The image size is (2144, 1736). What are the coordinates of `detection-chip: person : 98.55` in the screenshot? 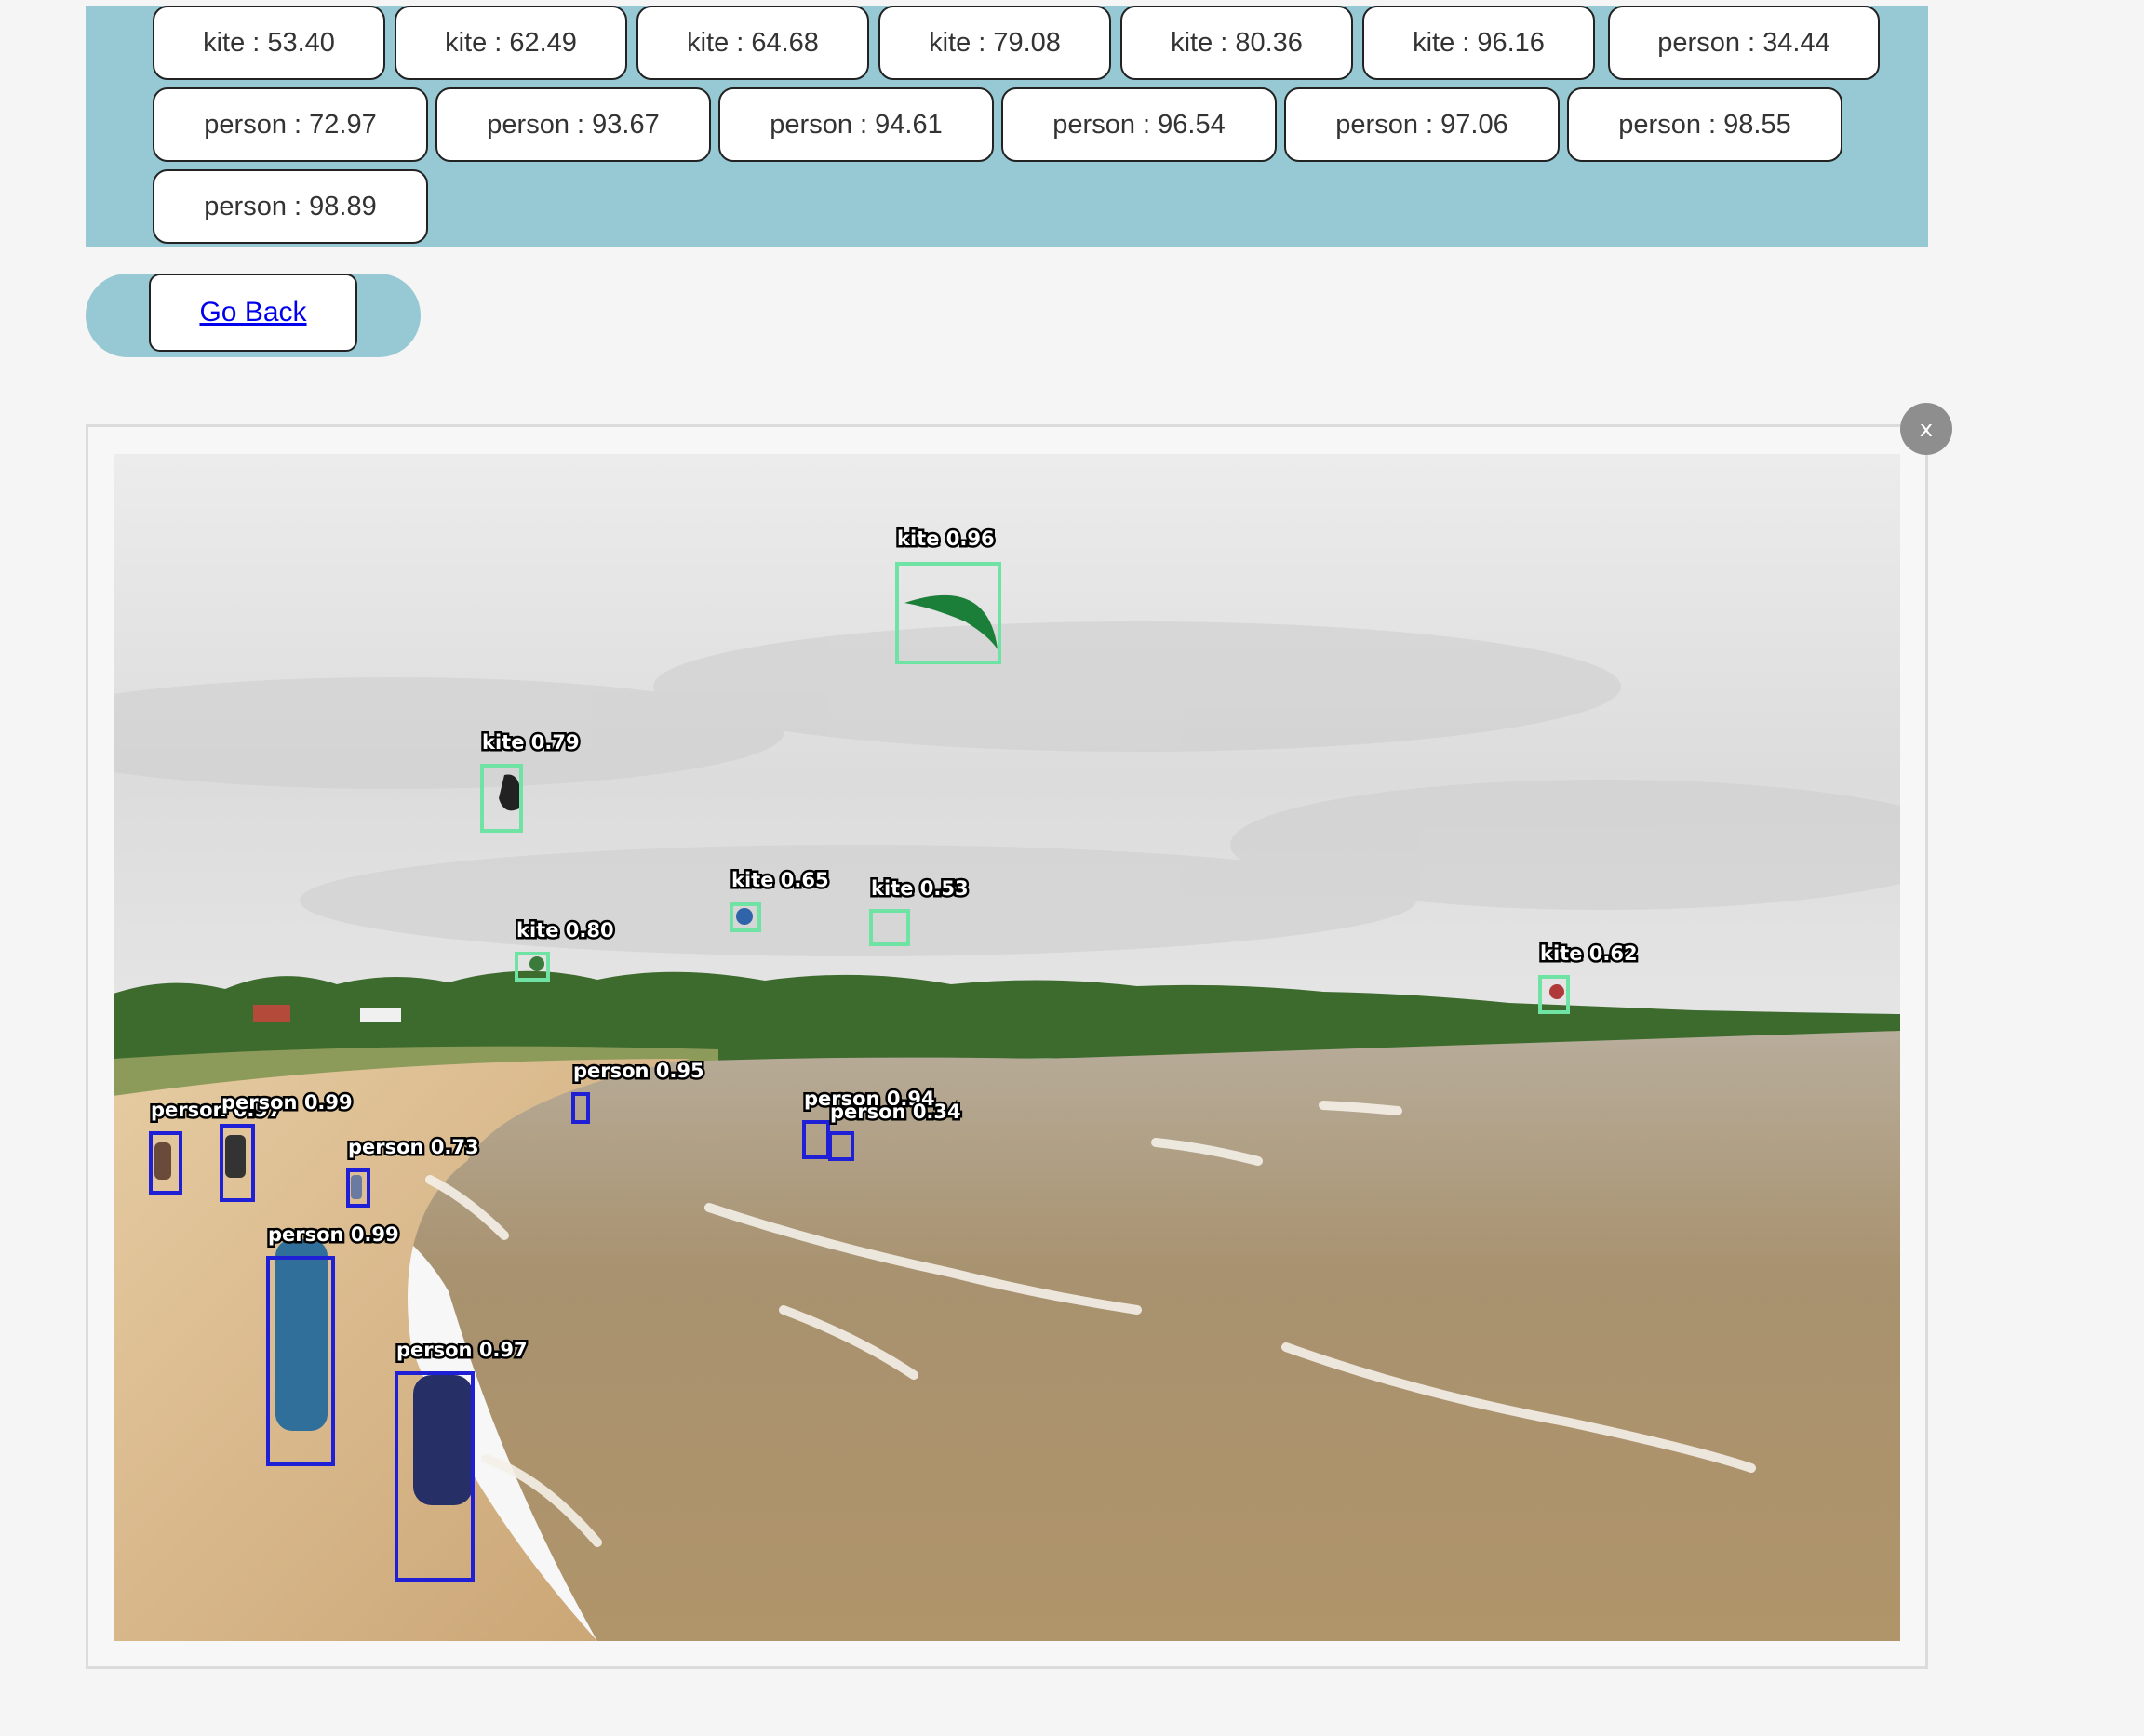 It's located at (1704, 125).